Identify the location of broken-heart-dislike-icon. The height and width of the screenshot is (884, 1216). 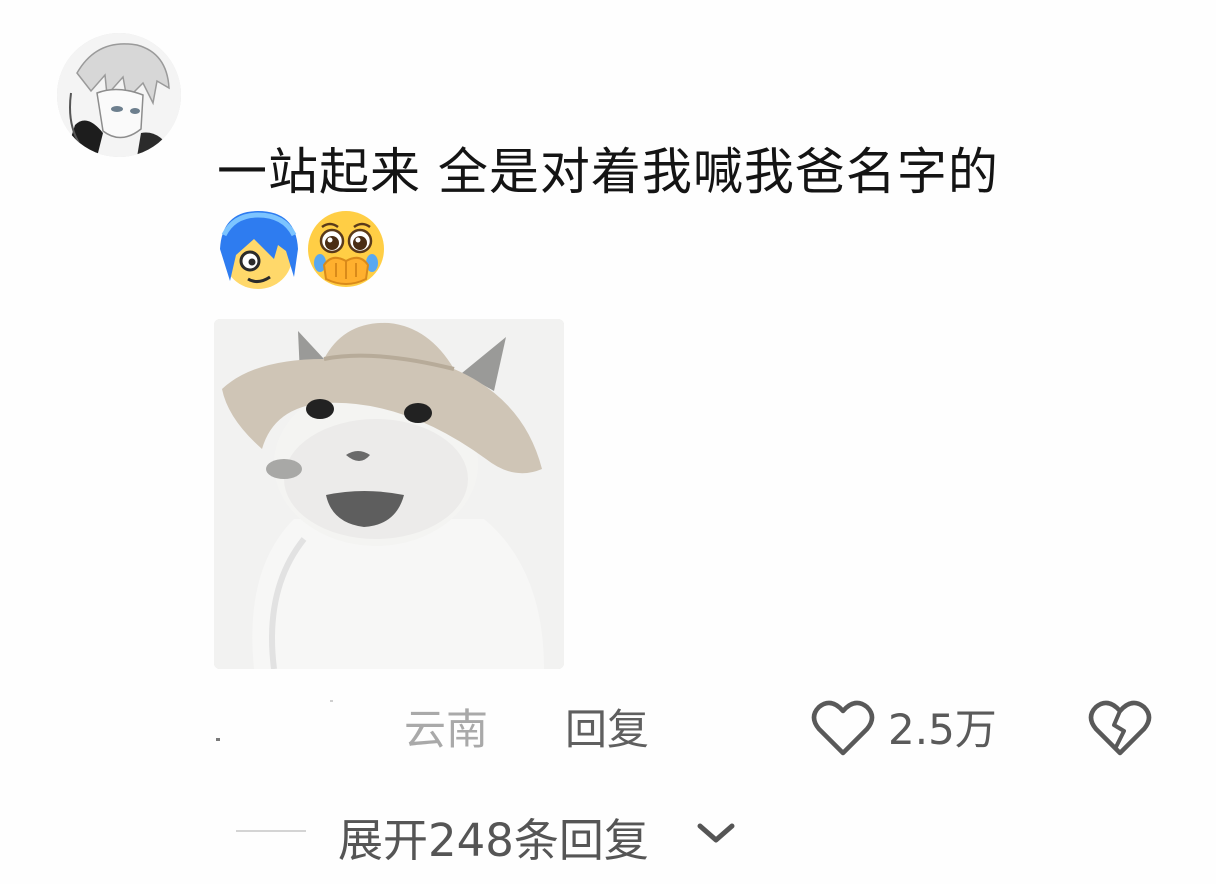
(1120, 728).